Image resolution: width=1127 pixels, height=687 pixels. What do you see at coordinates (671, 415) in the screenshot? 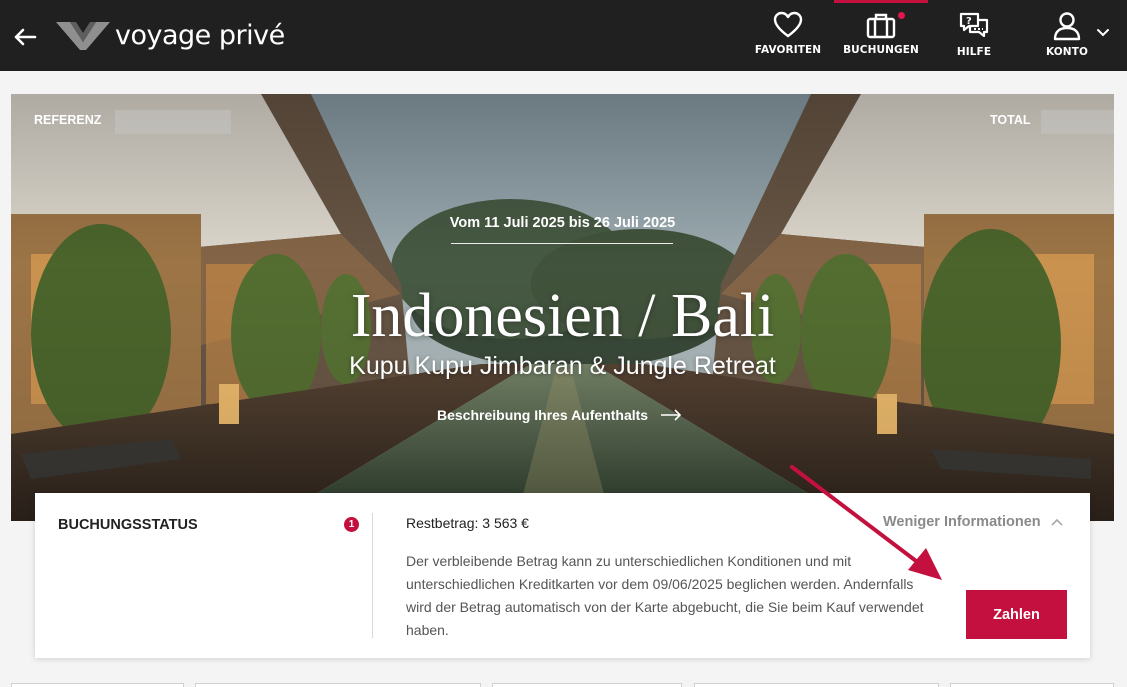
I see `arrow-right-icon` at bounding box center [671, 415].